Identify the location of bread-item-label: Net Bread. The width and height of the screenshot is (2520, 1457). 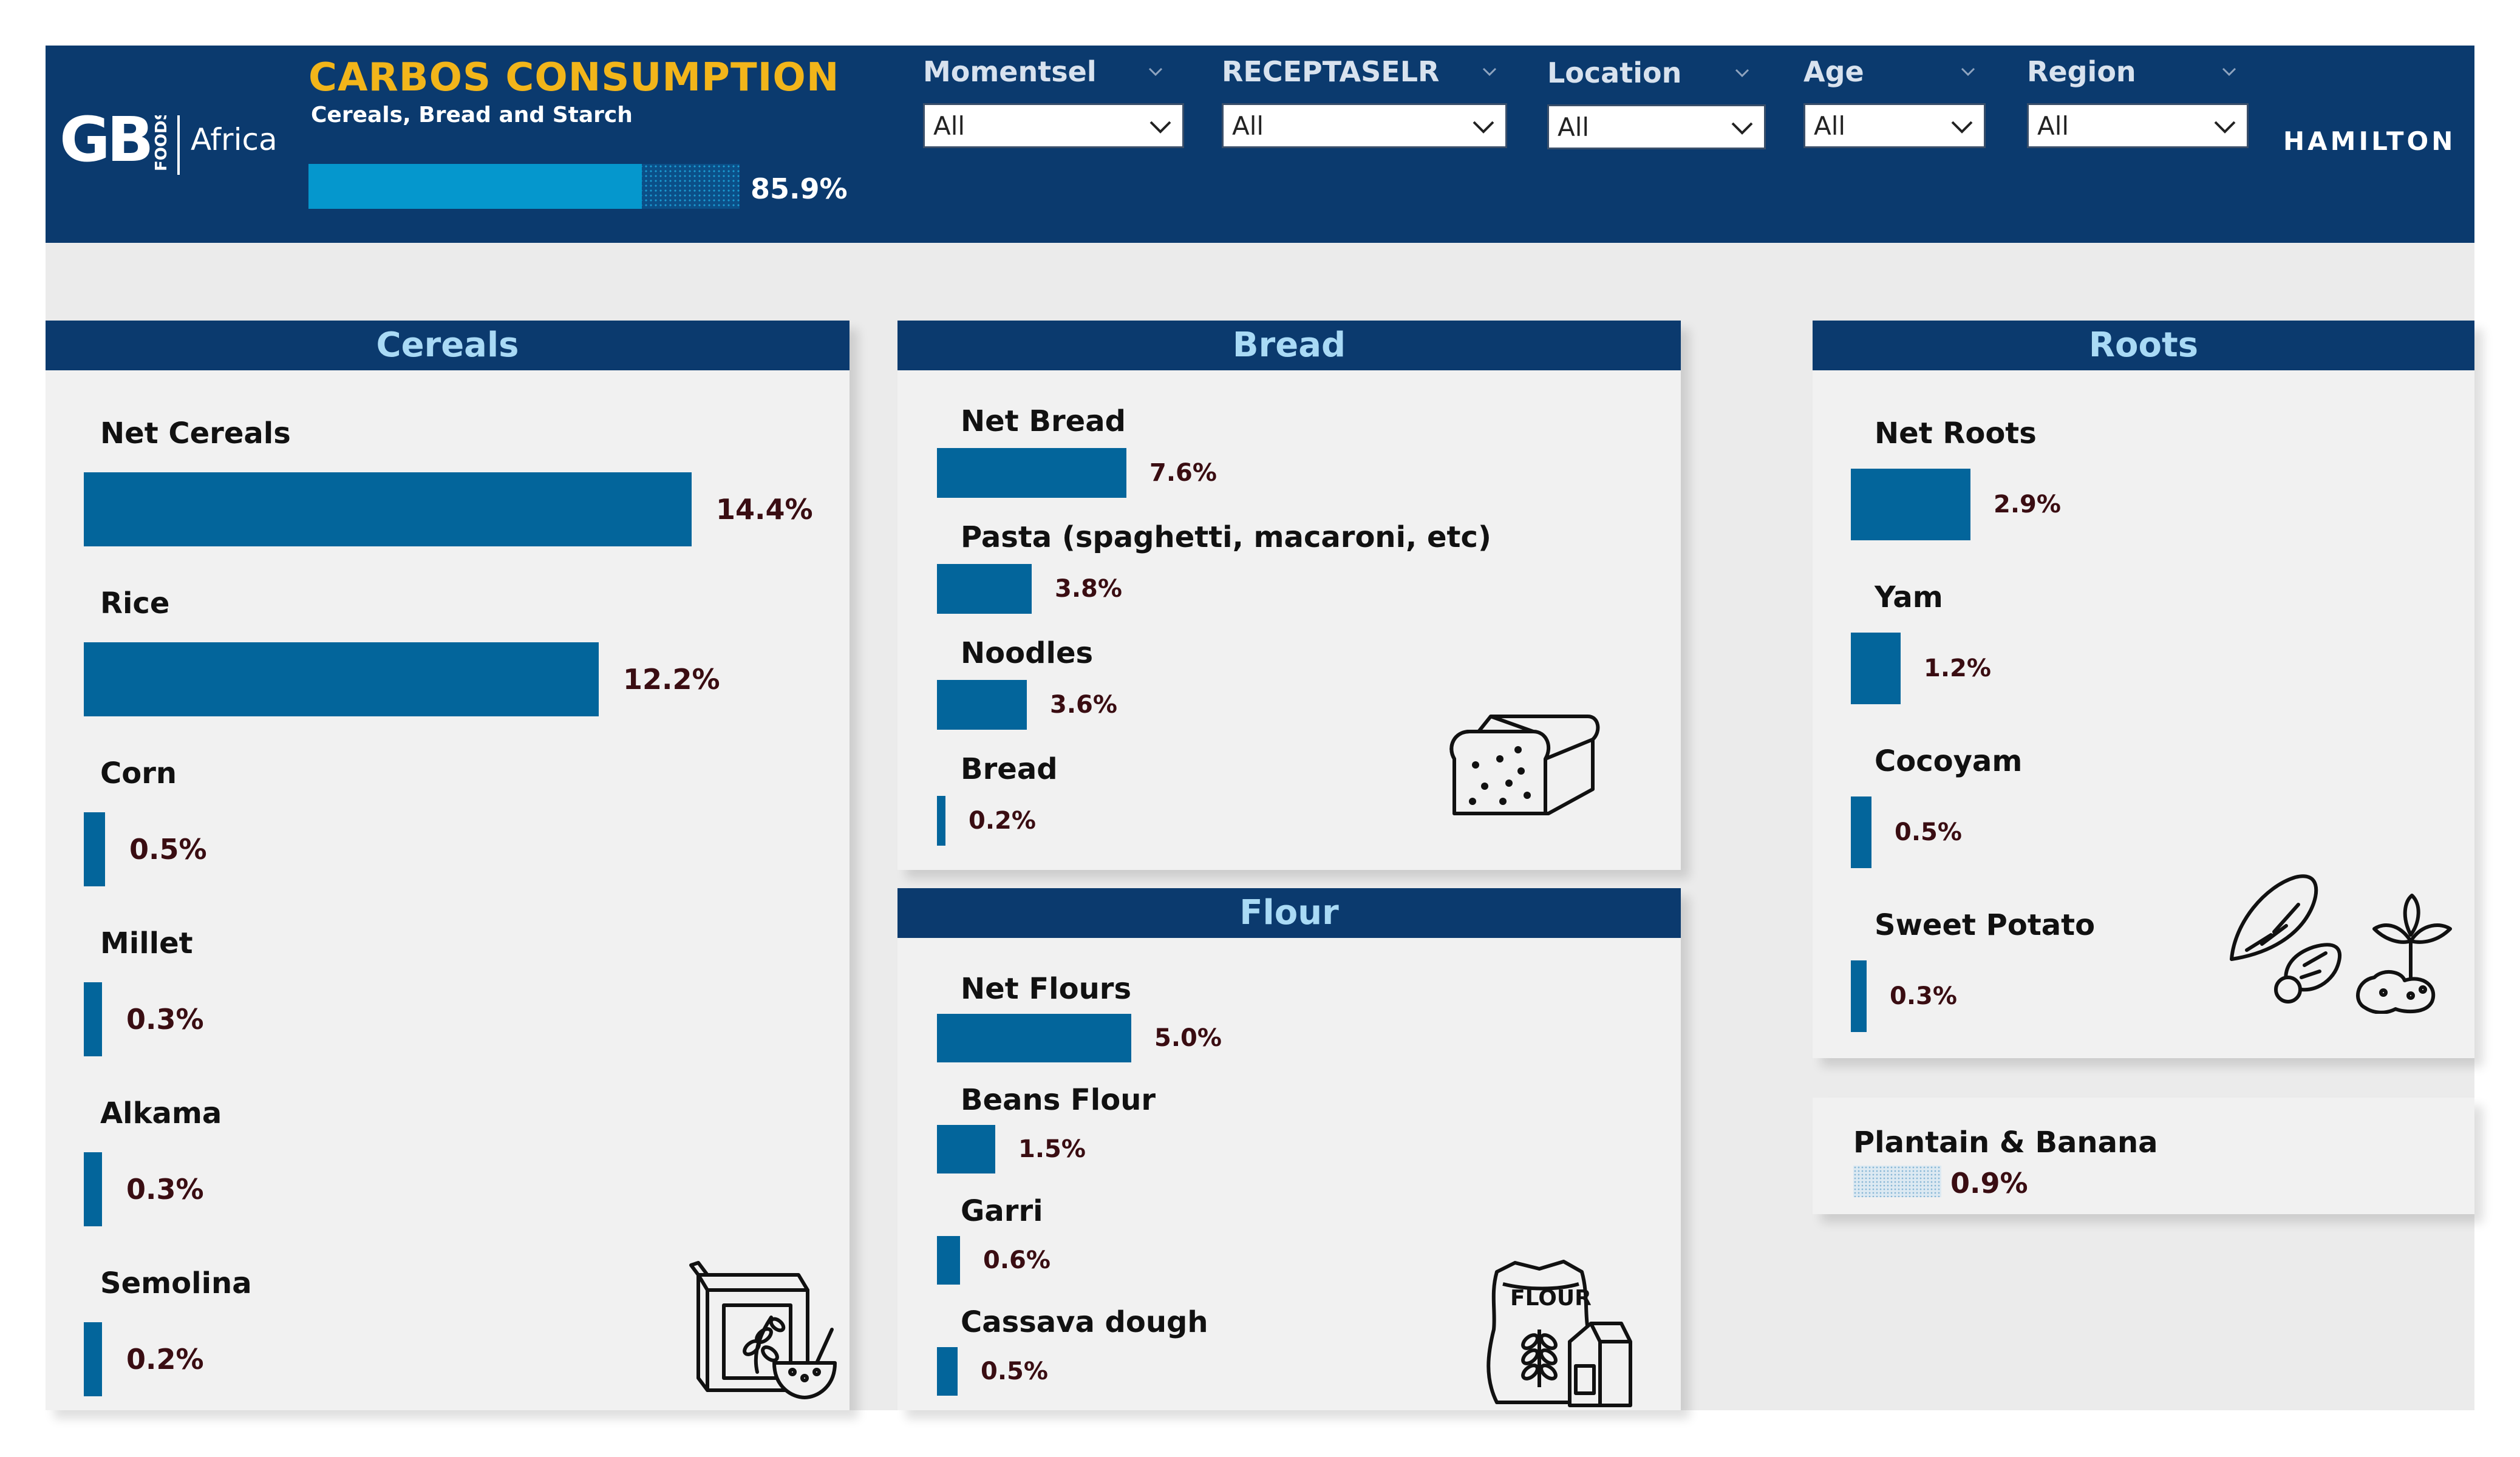
(1043, 421).